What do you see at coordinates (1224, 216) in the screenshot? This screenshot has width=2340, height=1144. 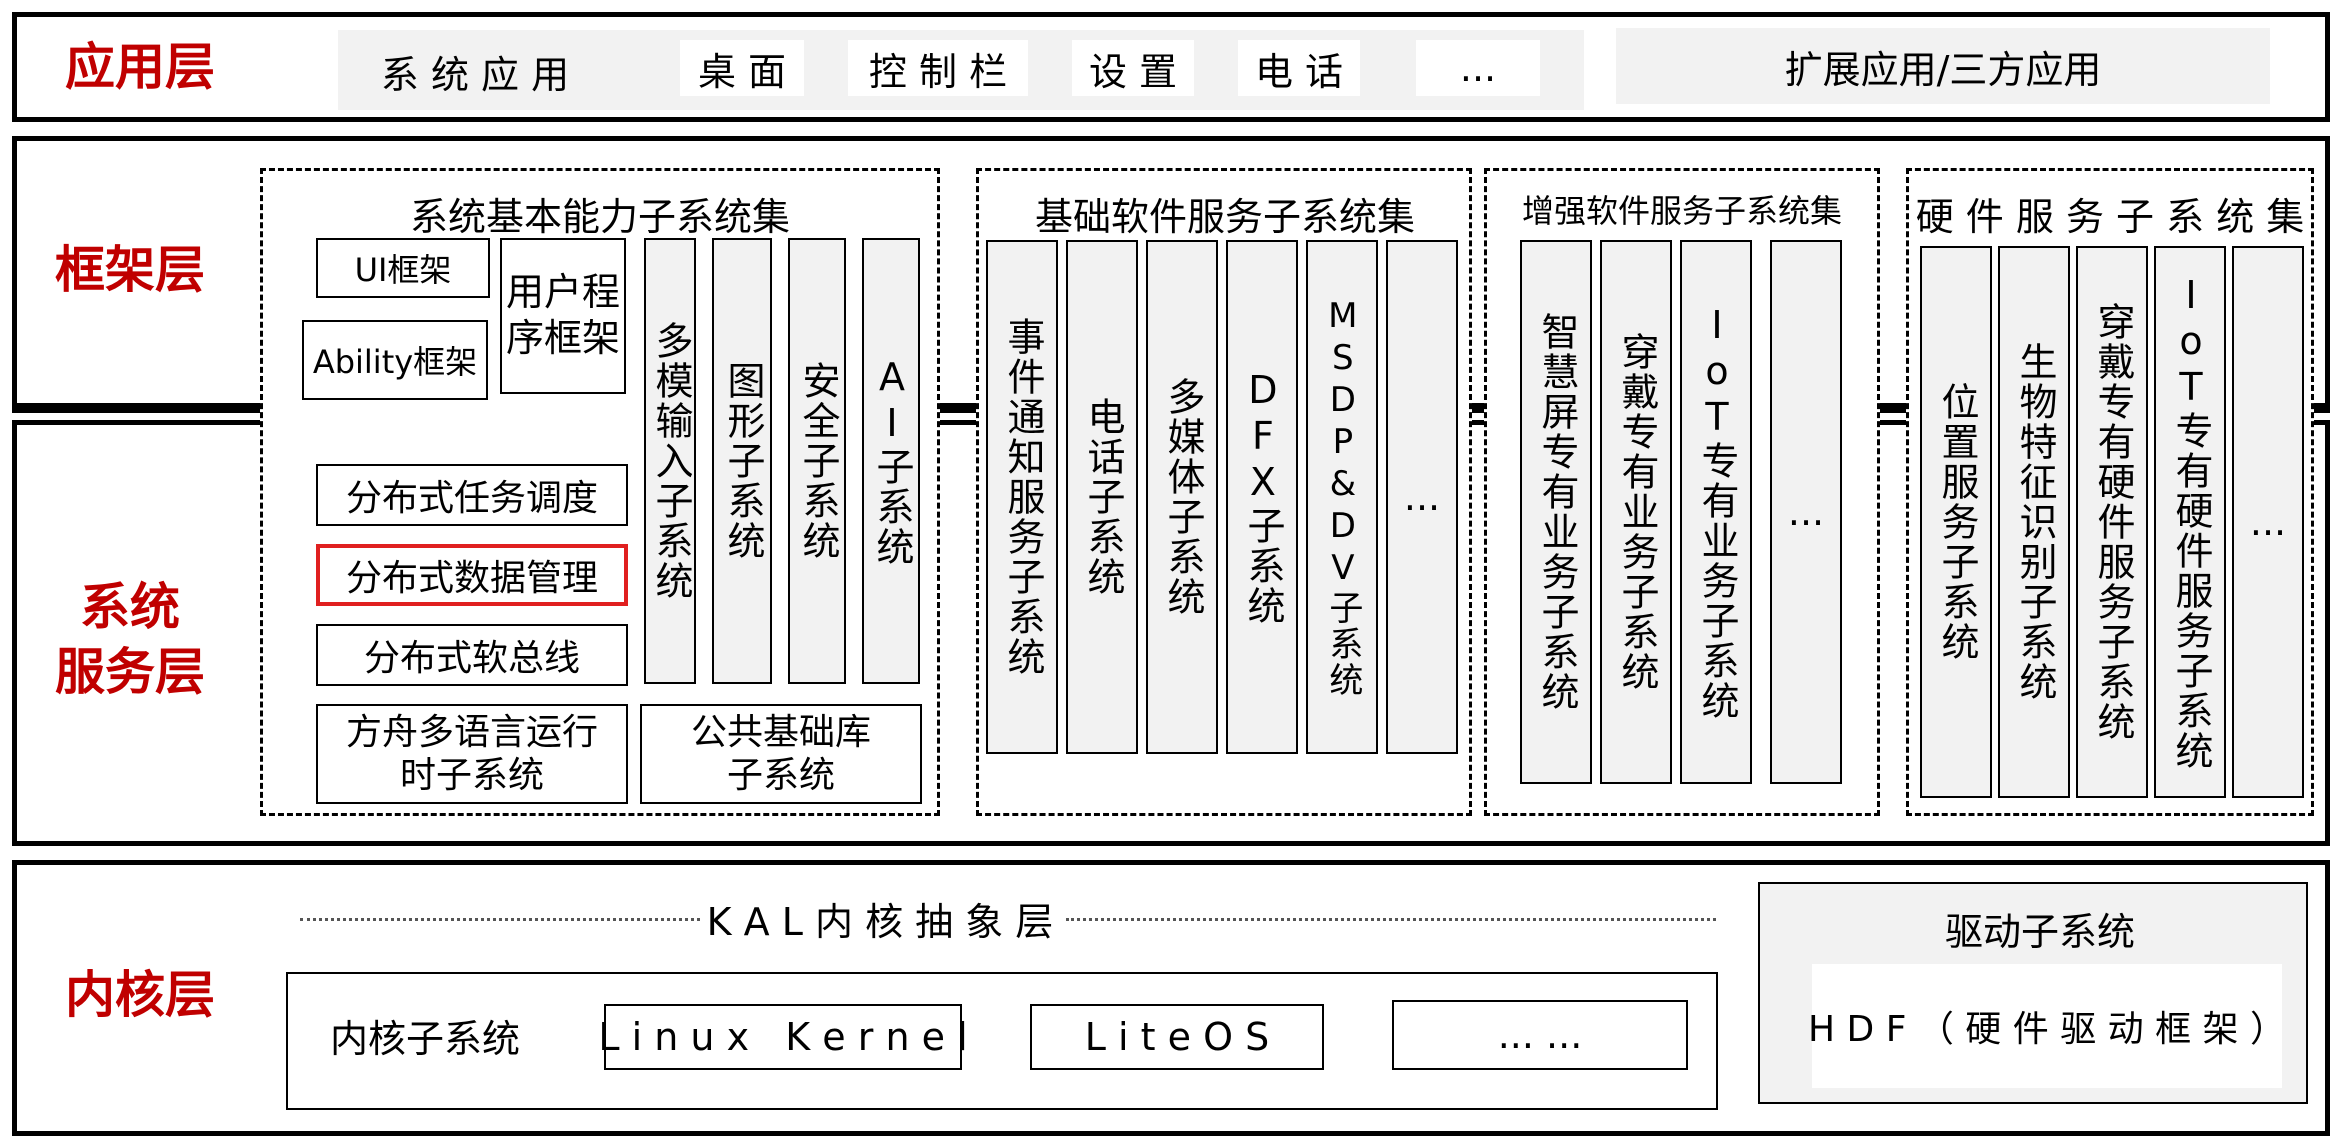 I see `basic-software-title: 基础软件服务子系统集` at bounding box center [1224, 216].